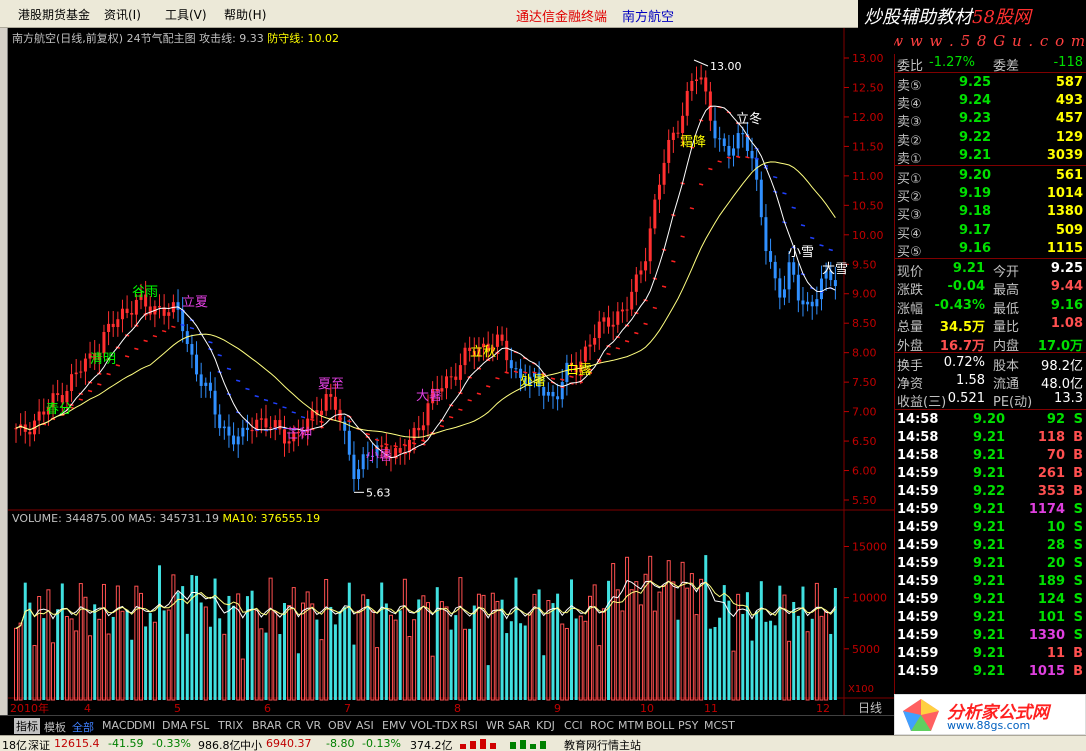  What do you see at coordinates (909, 252) in the screenshot?
I see `bid-label: 买⑤` at bounding box center [909, 252].